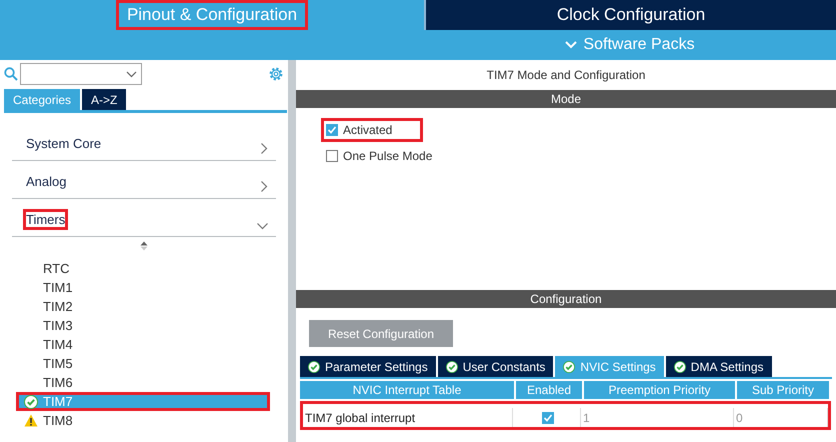 Image resolution: width=836 pixels, height=442 pixels. Describe the element at coordinates (144, 142) in the screenshot. I see `category-row: System Core` at that location.